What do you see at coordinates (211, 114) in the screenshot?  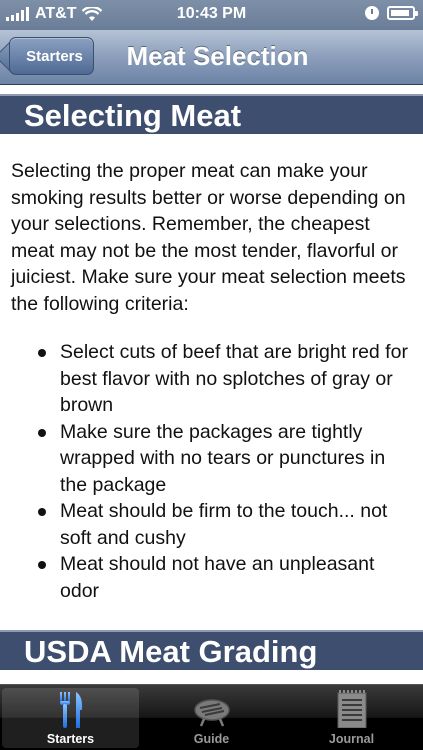 I see `section-header-selecting-meat: Selecting Meat` at bounding box center [211, 114].